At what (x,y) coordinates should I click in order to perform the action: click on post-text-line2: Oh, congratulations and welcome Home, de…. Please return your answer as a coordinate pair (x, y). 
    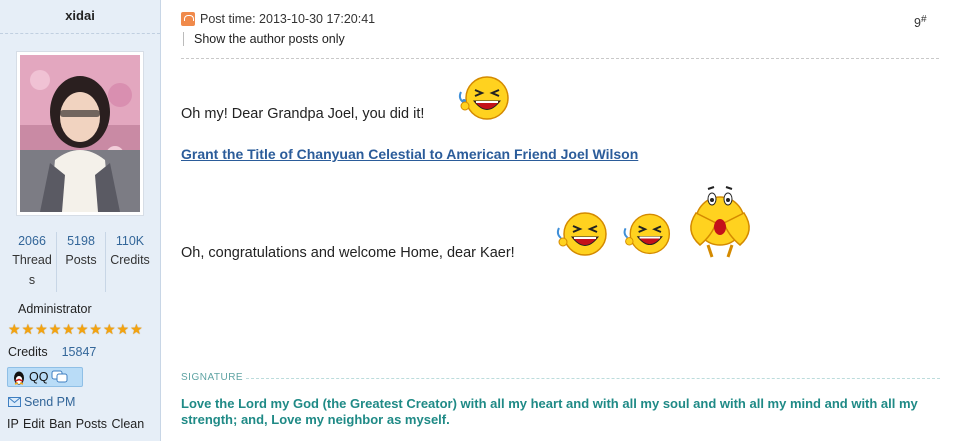
    Looking at the image, I should click on (348, 253).